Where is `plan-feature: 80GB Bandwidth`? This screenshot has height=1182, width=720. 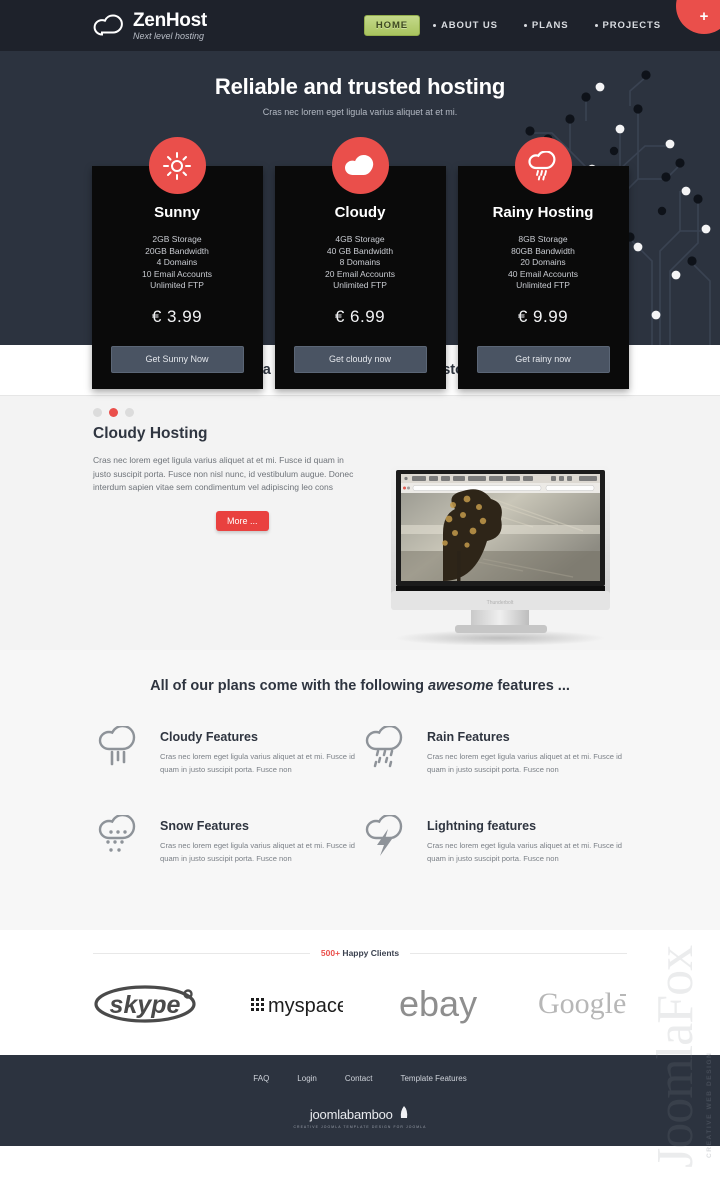 plan-feature: 80GB Bandwidth is located at coordinates (543, 250).